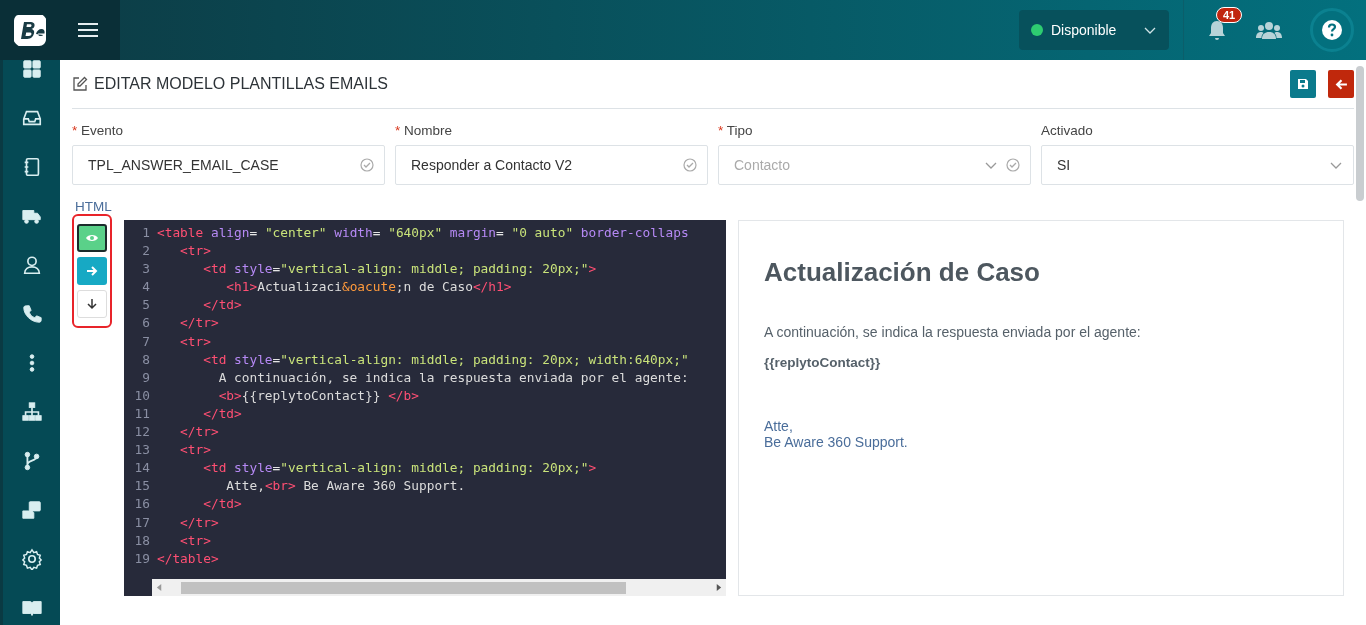  What do you see at coordinates (146, 341) in the screenshot?
I see `line-number: 7` at bounding box center [146, 341].